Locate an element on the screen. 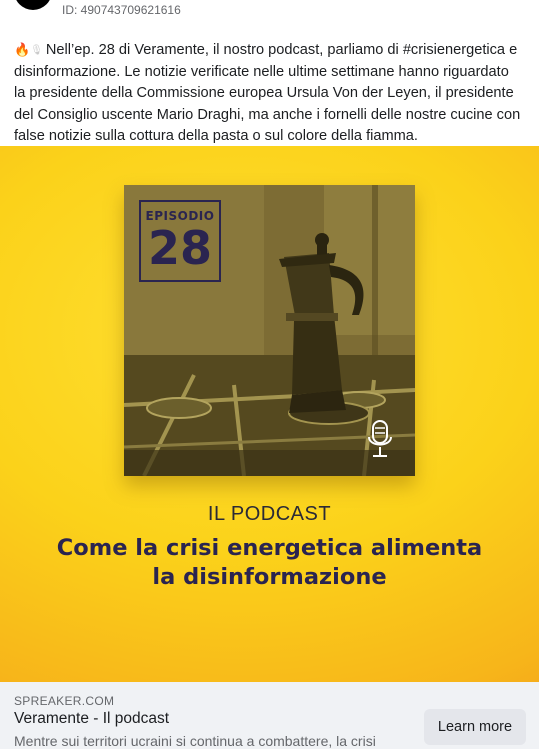  fire-emoji: 🔥 is located at coordinates (22, 49).